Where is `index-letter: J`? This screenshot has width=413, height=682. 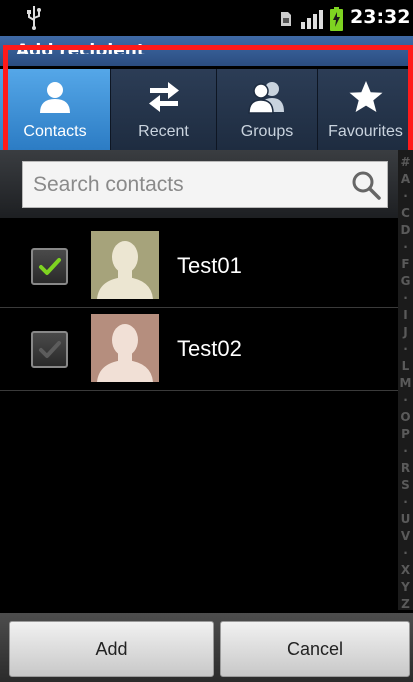
index-letter: J is located at coordinates (405, 332).